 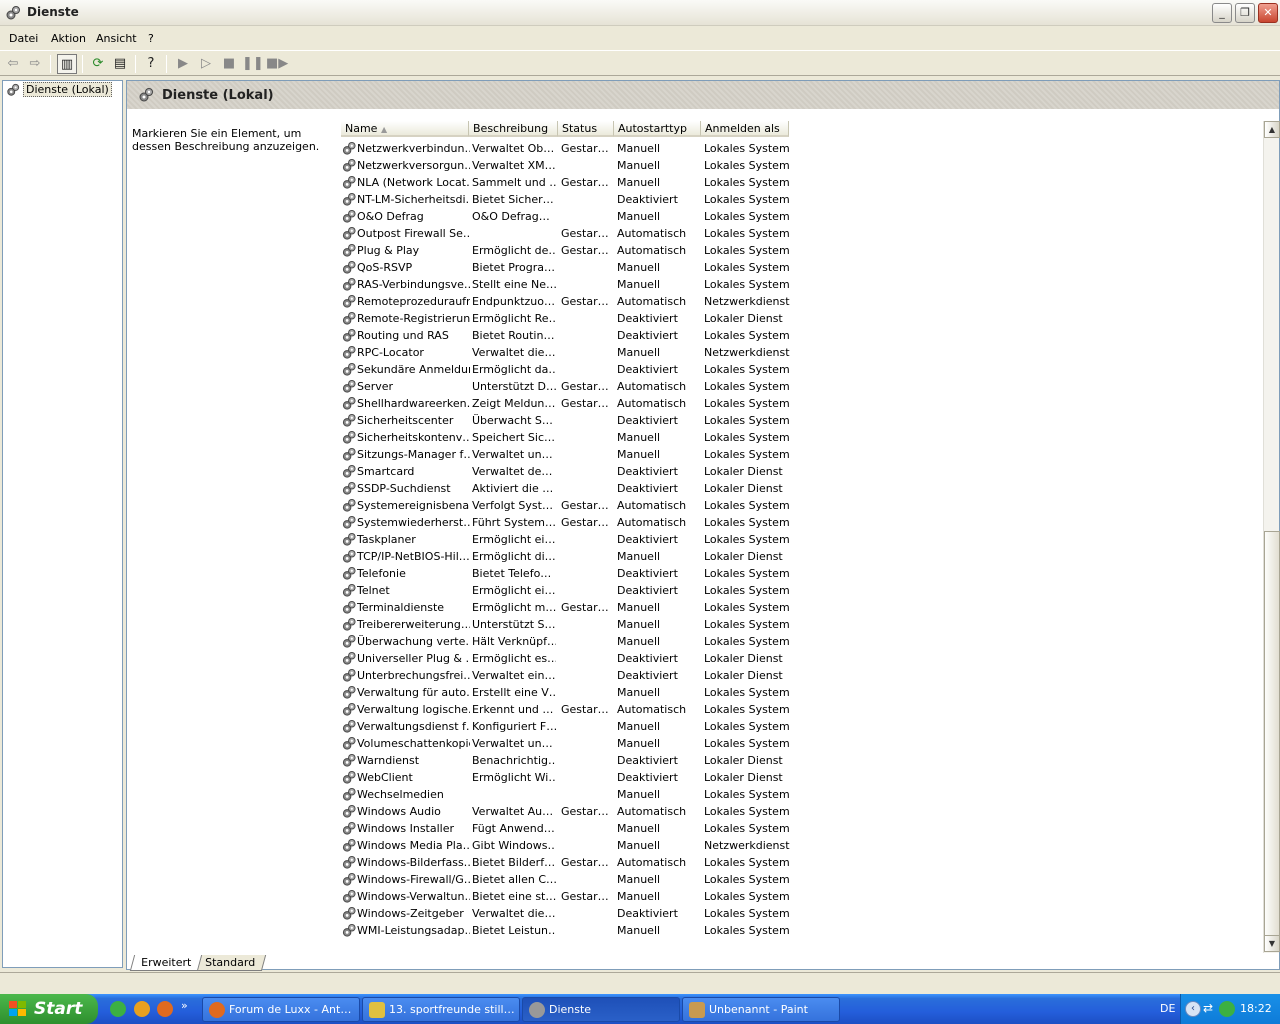 What do you see at coordinates (184, 1005) in the screenshot?
I see `quicklaunch-overflow-icon: »` at bounding box center [184, 1005].